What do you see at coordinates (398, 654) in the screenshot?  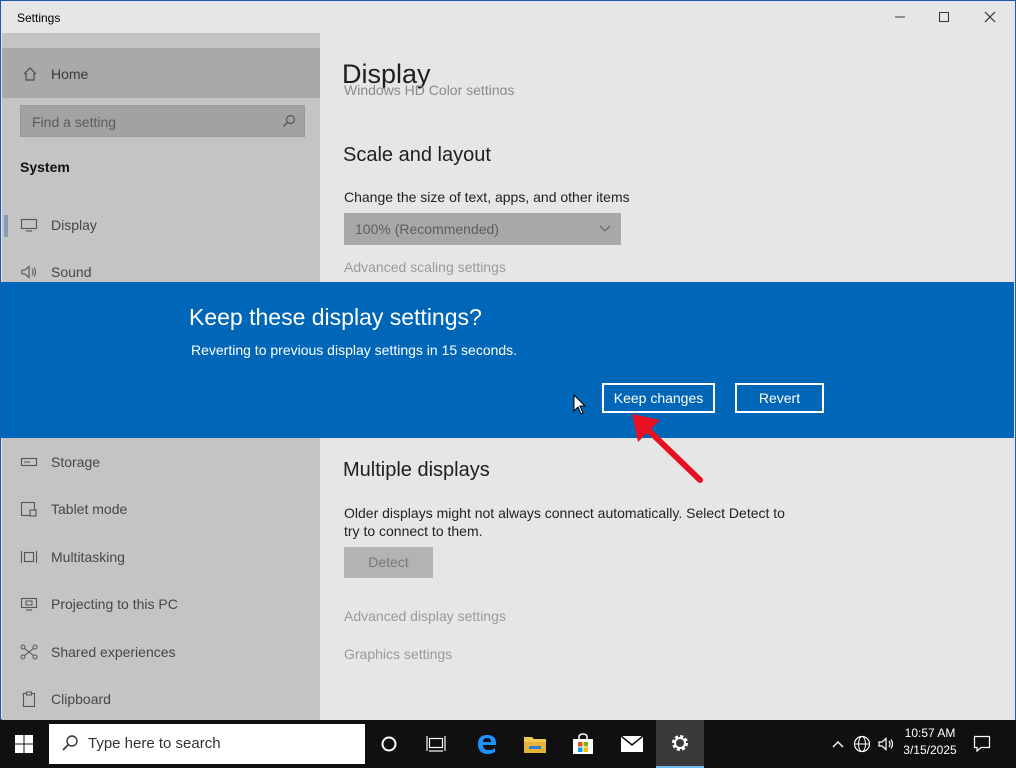 I see `graphics-settings-link: Graphics settings` at bounding box center [398, 654].